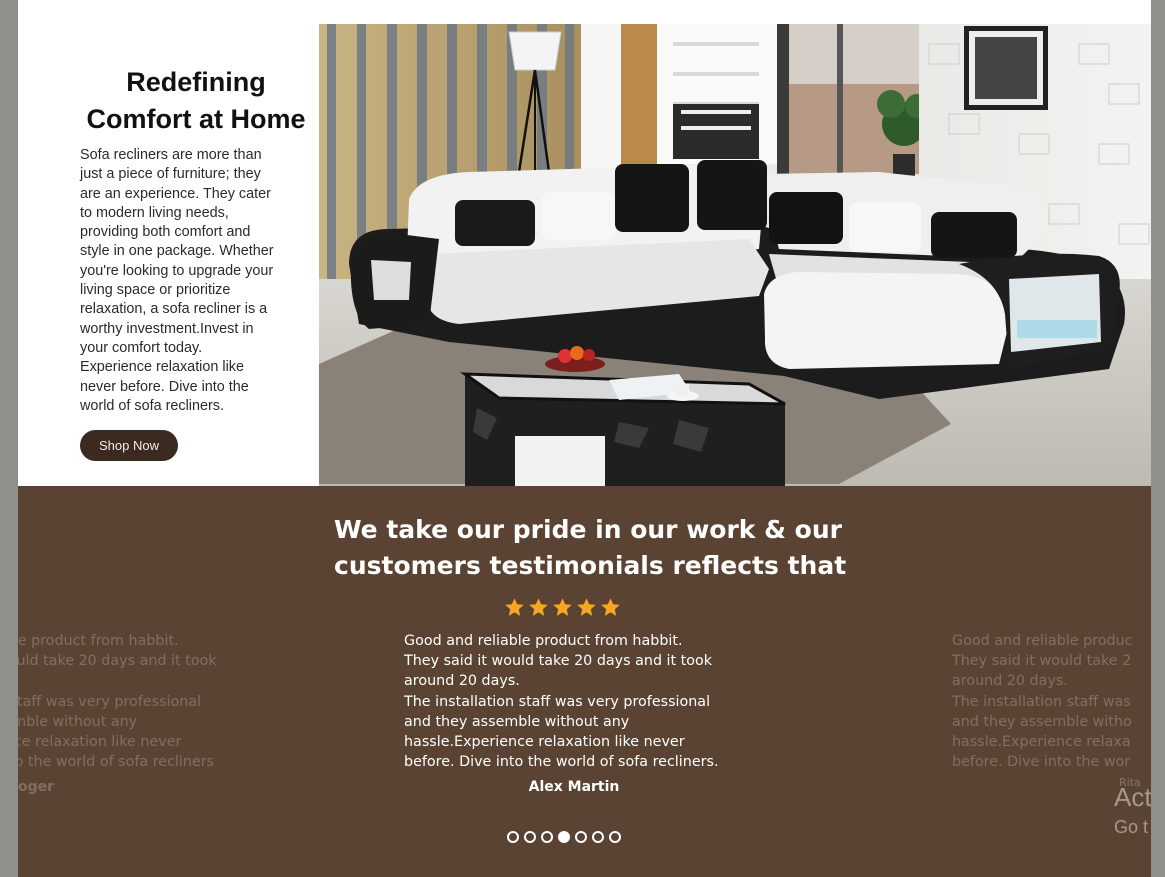 This screenshot has height=877, width=1165. What do you see at coordinates (1042, 641) in the screenshot?
I see `next-quote-line: Good and reliable produc` at bounding box center [1042, 641].